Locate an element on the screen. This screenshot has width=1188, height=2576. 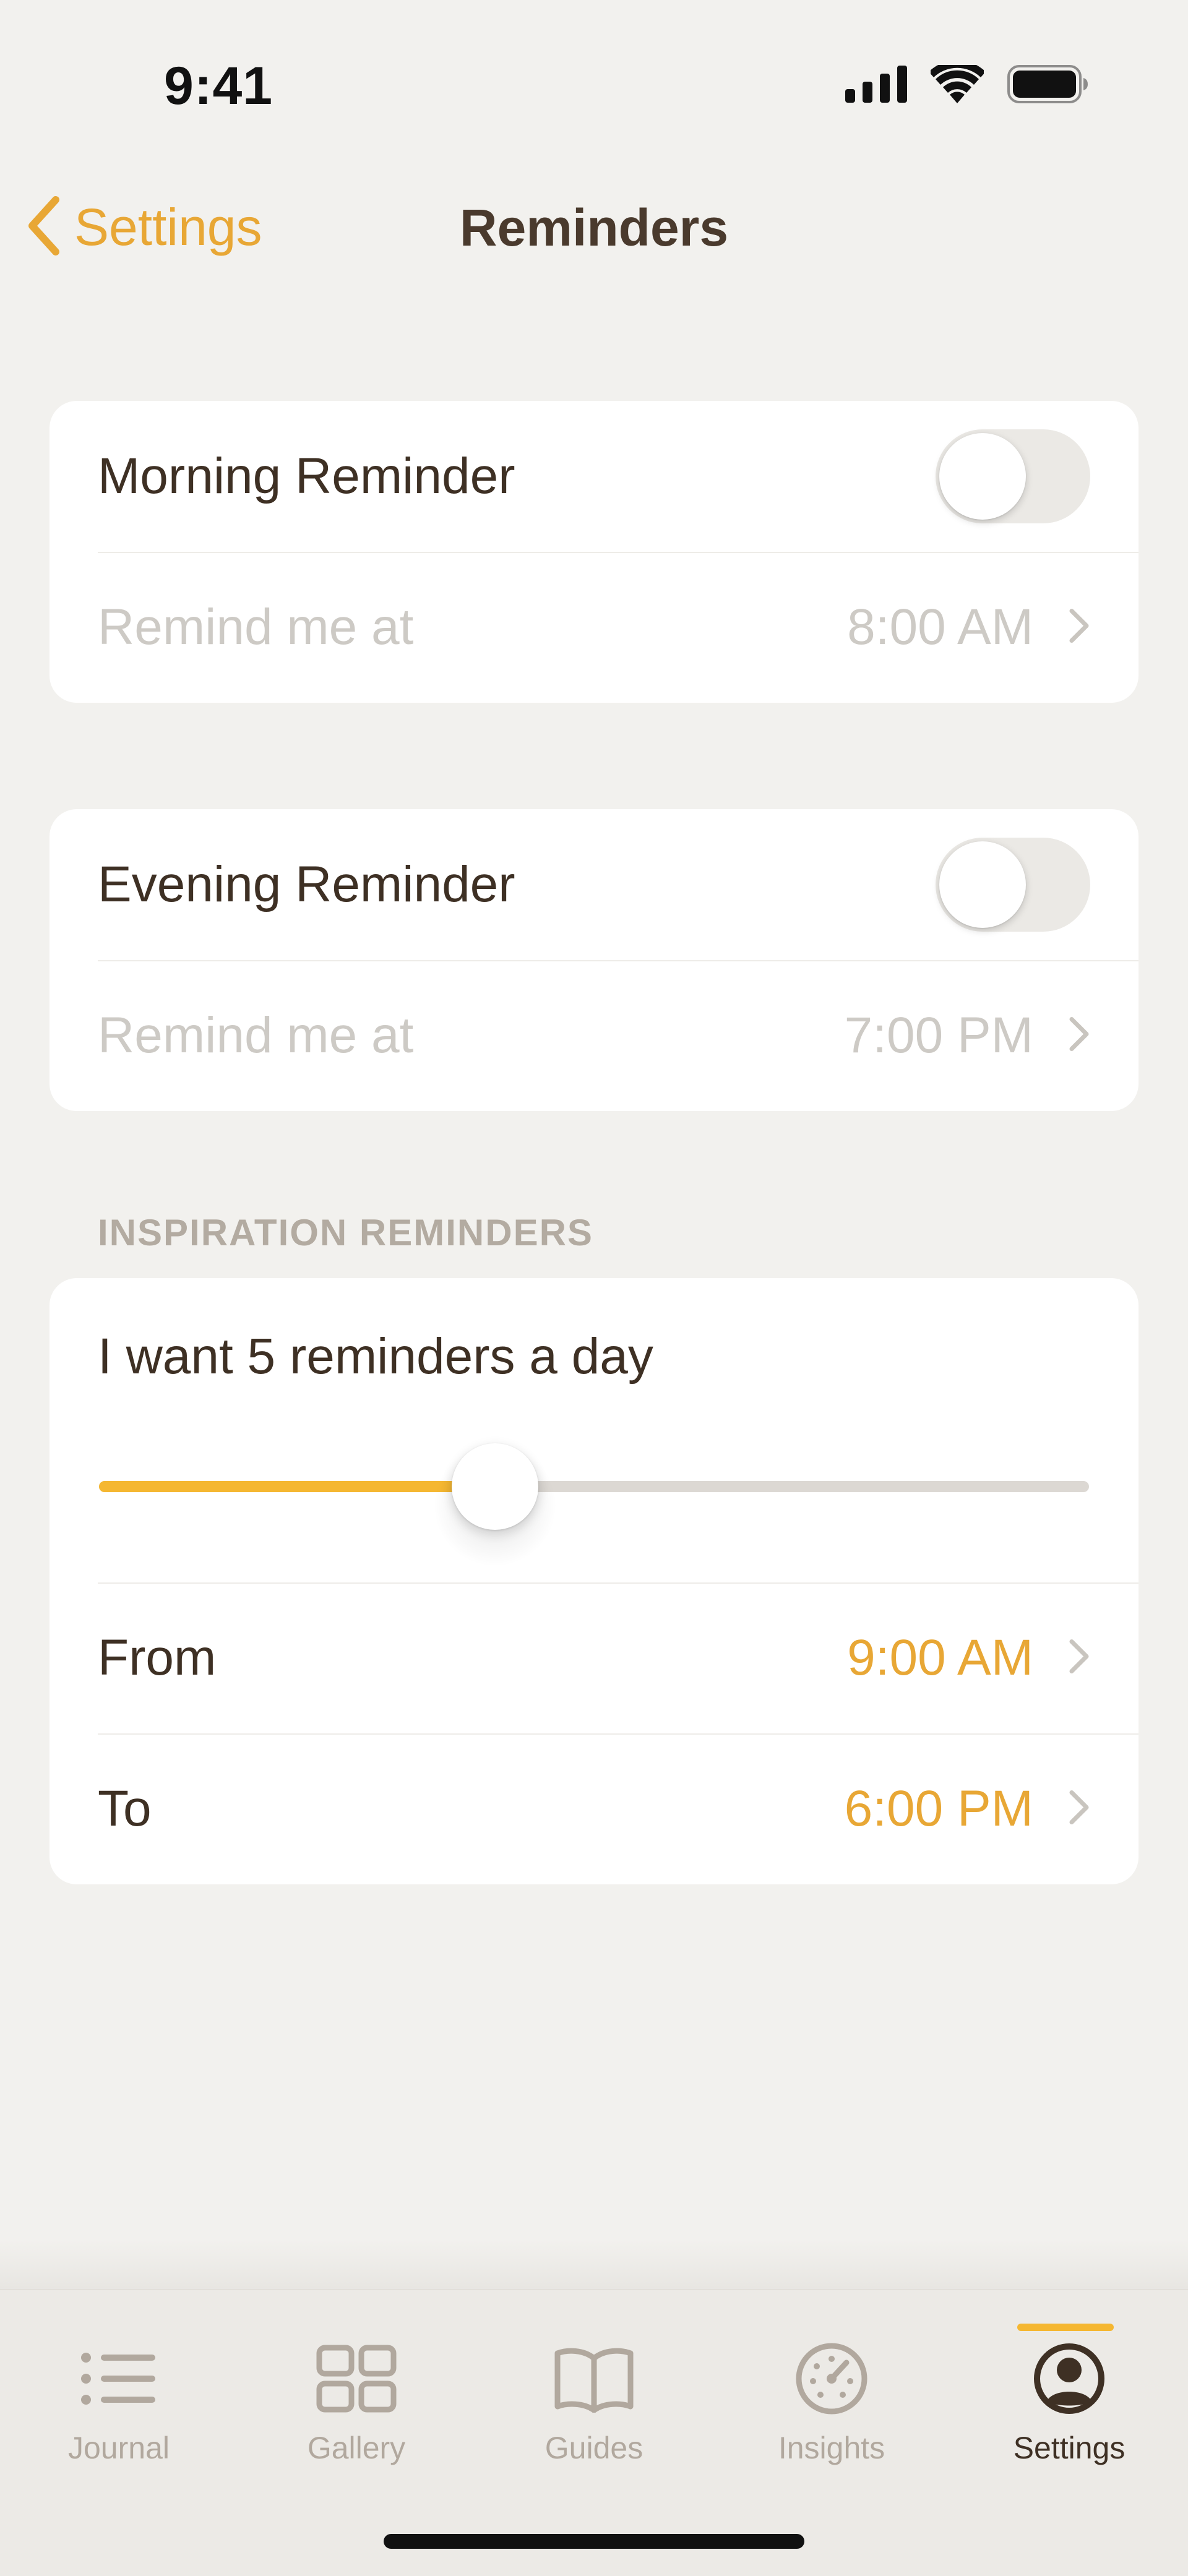
evening-reminder-label: Evening Reminder is located at coordinates (306, 884).